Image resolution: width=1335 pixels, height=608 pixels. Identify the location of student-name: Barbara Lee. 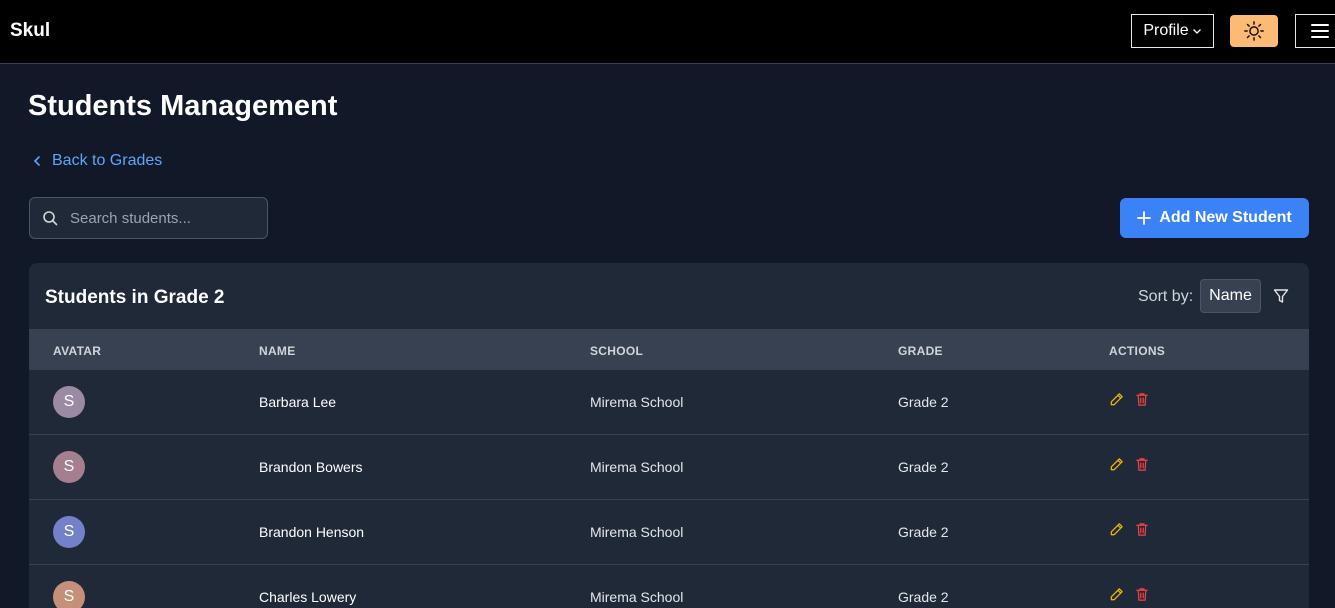
(298, 402).